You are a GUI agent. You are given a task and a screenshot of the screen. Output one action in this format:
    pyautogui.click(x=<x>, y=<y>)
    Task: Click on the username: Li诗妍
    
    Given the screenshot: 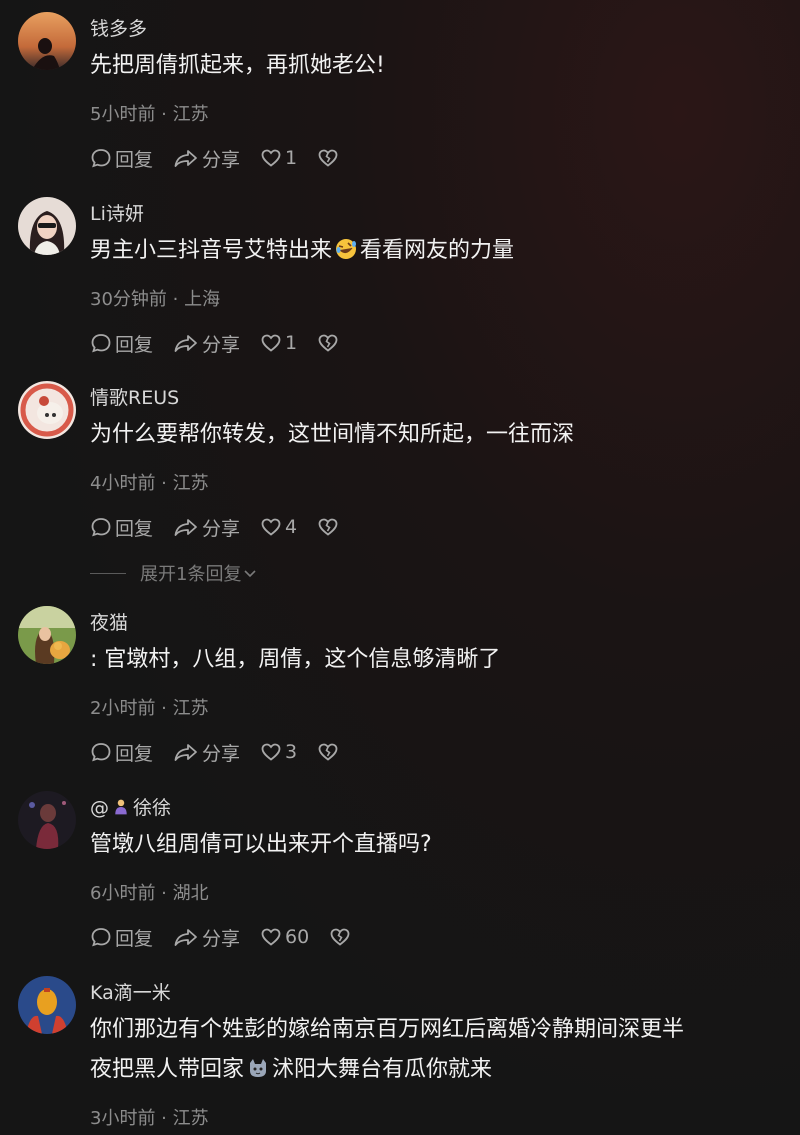 What is the action you would take?
    pyautogui.click(x=117, y=212)
    